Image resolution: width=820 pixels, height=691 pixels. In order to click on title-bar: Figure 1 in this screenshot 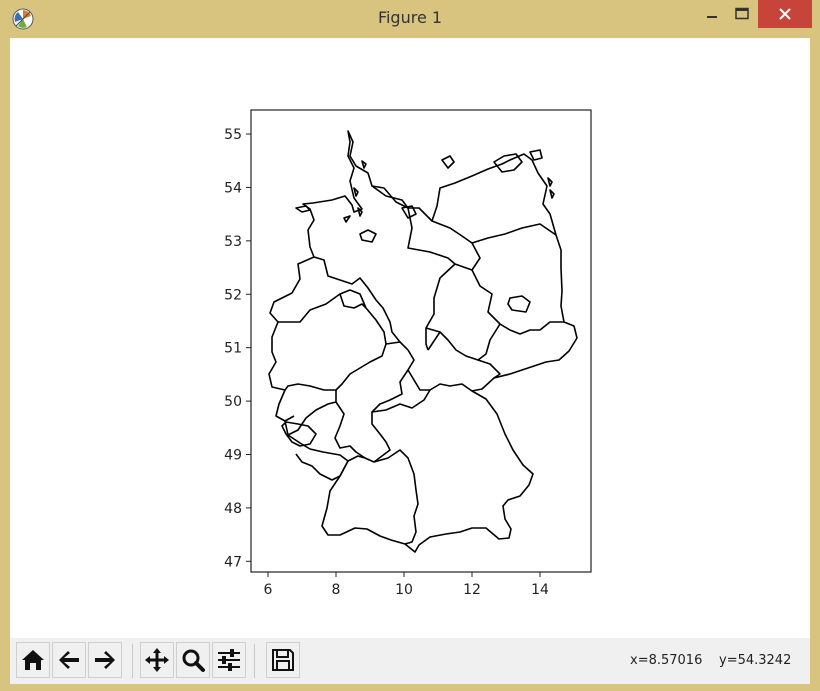, I will do `click(410, 19)`.